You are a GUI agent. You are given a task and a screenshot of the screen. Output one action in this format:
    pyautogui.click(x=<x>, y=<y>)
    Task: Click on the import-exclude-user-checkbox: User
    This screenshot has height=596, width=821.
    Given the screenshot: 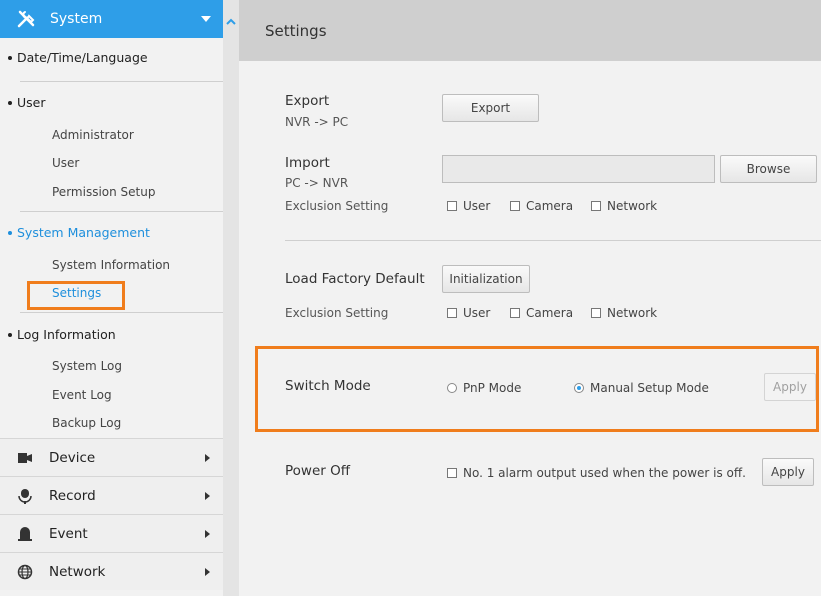 What is the action you would take?
    pyautogui.click(x=468, y=206)
    